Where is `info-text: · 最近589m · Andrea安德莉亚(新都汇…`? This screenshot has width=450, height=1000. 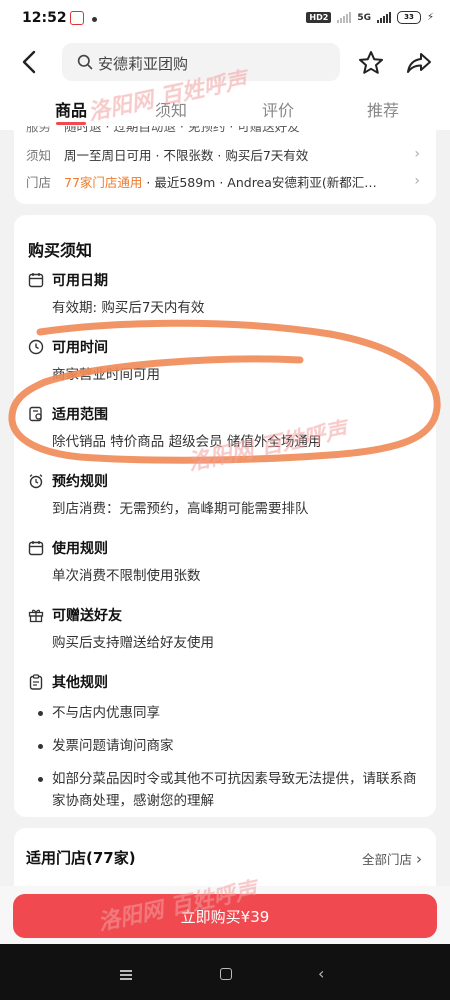 info-text: · 最近589m · Andrea安德莉亚(新都汇… is located at coordinates (259, 182).